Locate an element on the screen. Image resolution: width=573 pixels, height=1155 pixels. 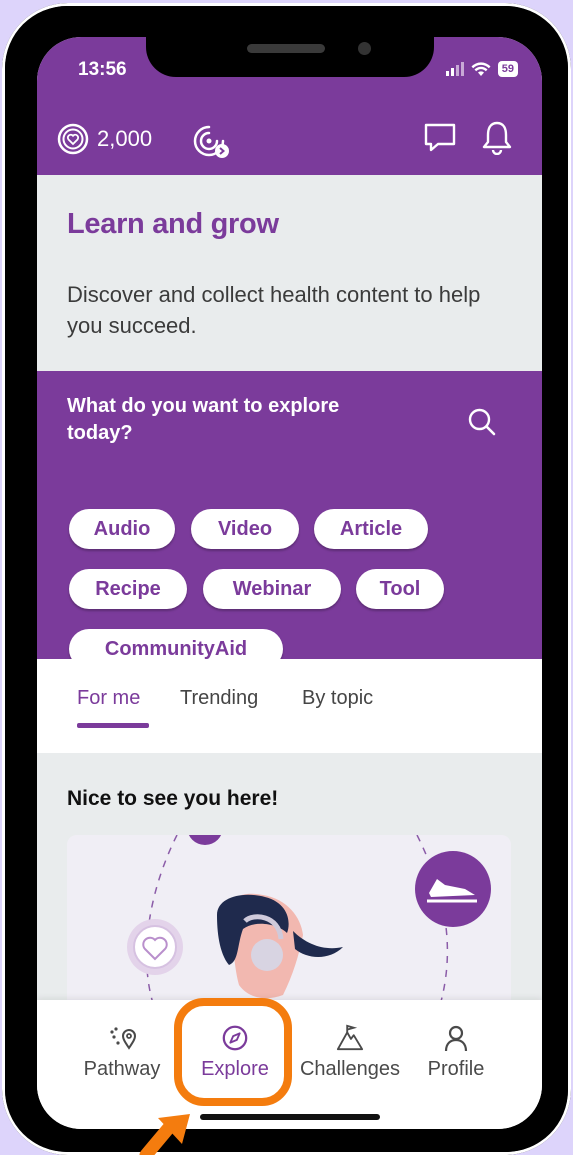
chip-audio: Audio is located at coordinates (122, 529).